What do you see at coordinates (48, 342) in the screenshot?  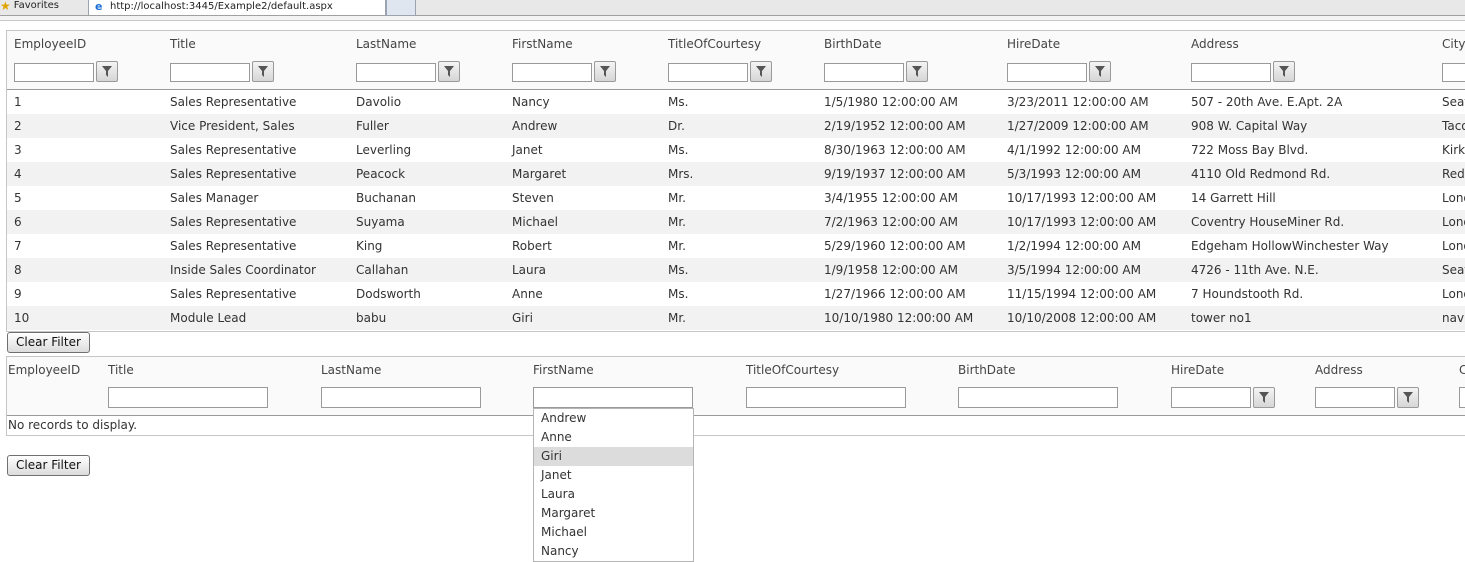 I see `clear-filter-button-1: Clear Filter` at bounding box center [48, 342].